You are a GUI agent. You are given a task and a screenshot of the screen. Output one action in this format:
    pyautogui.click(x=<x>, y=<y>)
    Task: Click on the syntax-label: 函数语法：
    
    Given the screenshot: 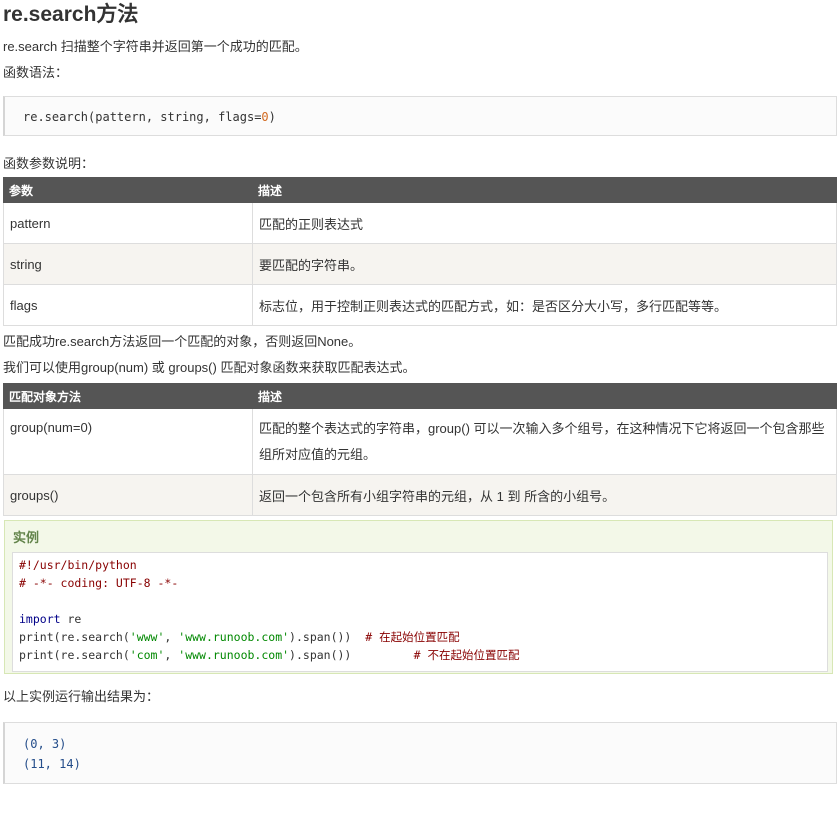 What is the action you would take?
    pyautogui.click(x=36, y=72)
    